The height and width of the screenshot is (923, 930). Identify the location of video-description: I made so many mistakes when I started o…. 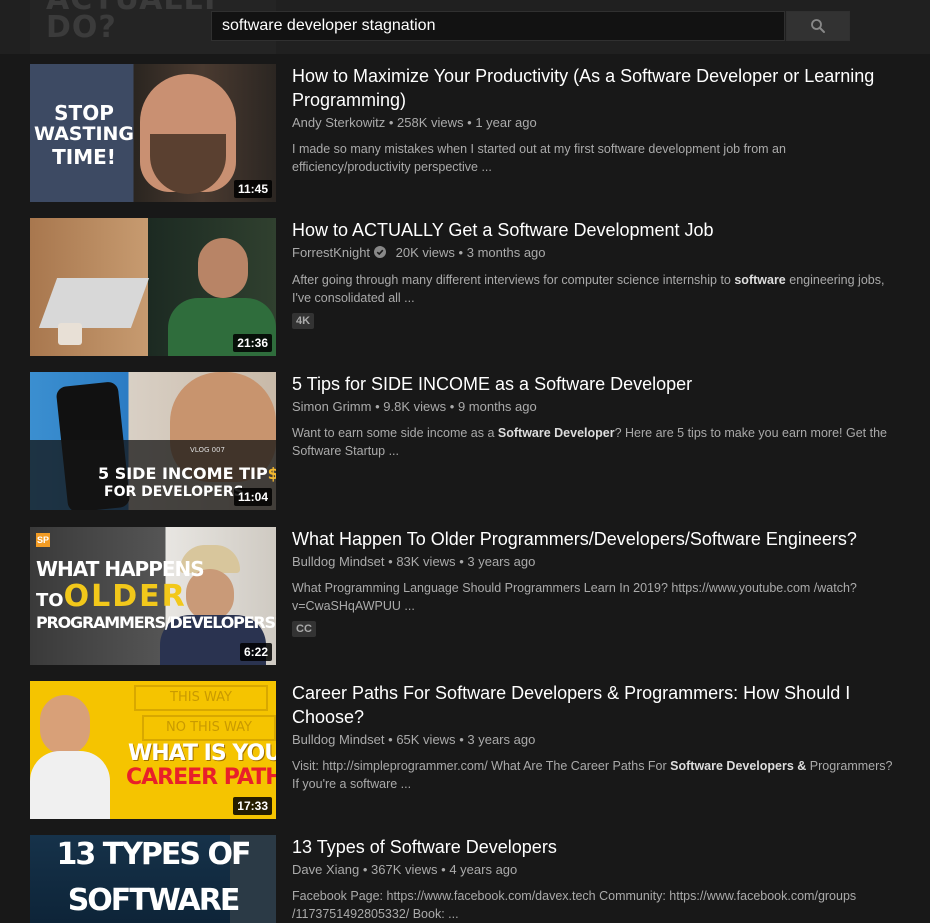
(539, 158).